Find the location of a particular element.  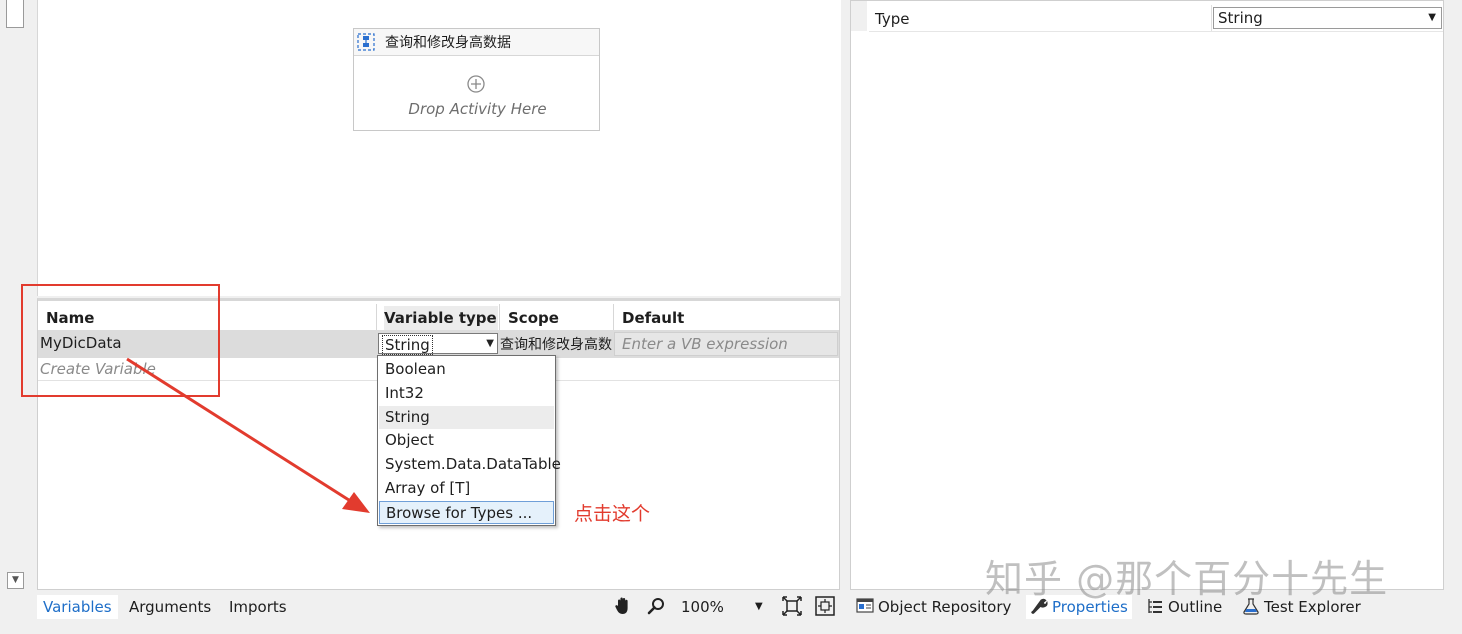

dropdown-item-datatable: System.Data.DataTable is located at coordinates (470, 464).